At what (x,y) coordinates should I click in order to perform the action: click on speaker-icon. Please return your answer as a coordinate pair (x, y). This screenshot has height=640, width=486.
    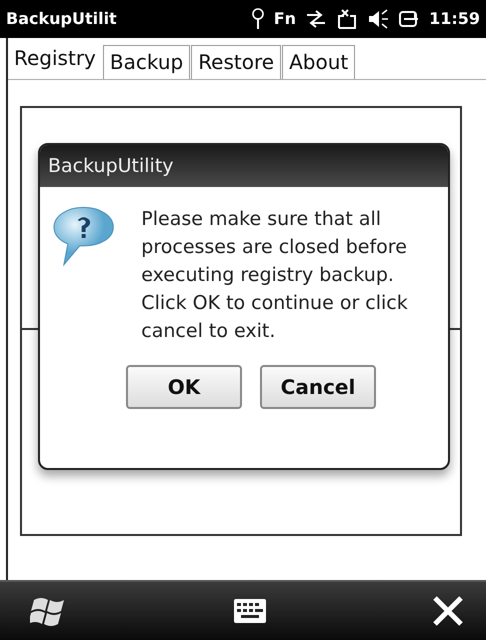
    Looking at the image, I should click on (378, 19).